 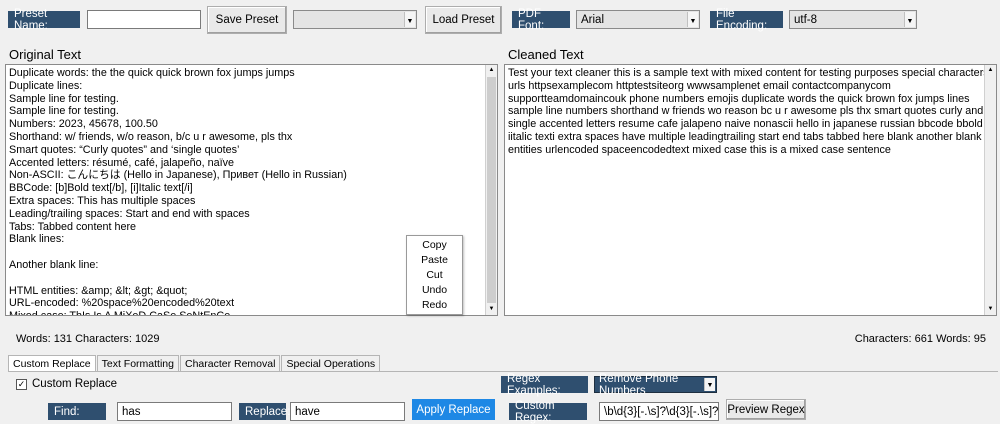 What do you see at coordinates (77, 411) in the screenshot?
I see `find-label: Find:` at bounding box center [77, 411].